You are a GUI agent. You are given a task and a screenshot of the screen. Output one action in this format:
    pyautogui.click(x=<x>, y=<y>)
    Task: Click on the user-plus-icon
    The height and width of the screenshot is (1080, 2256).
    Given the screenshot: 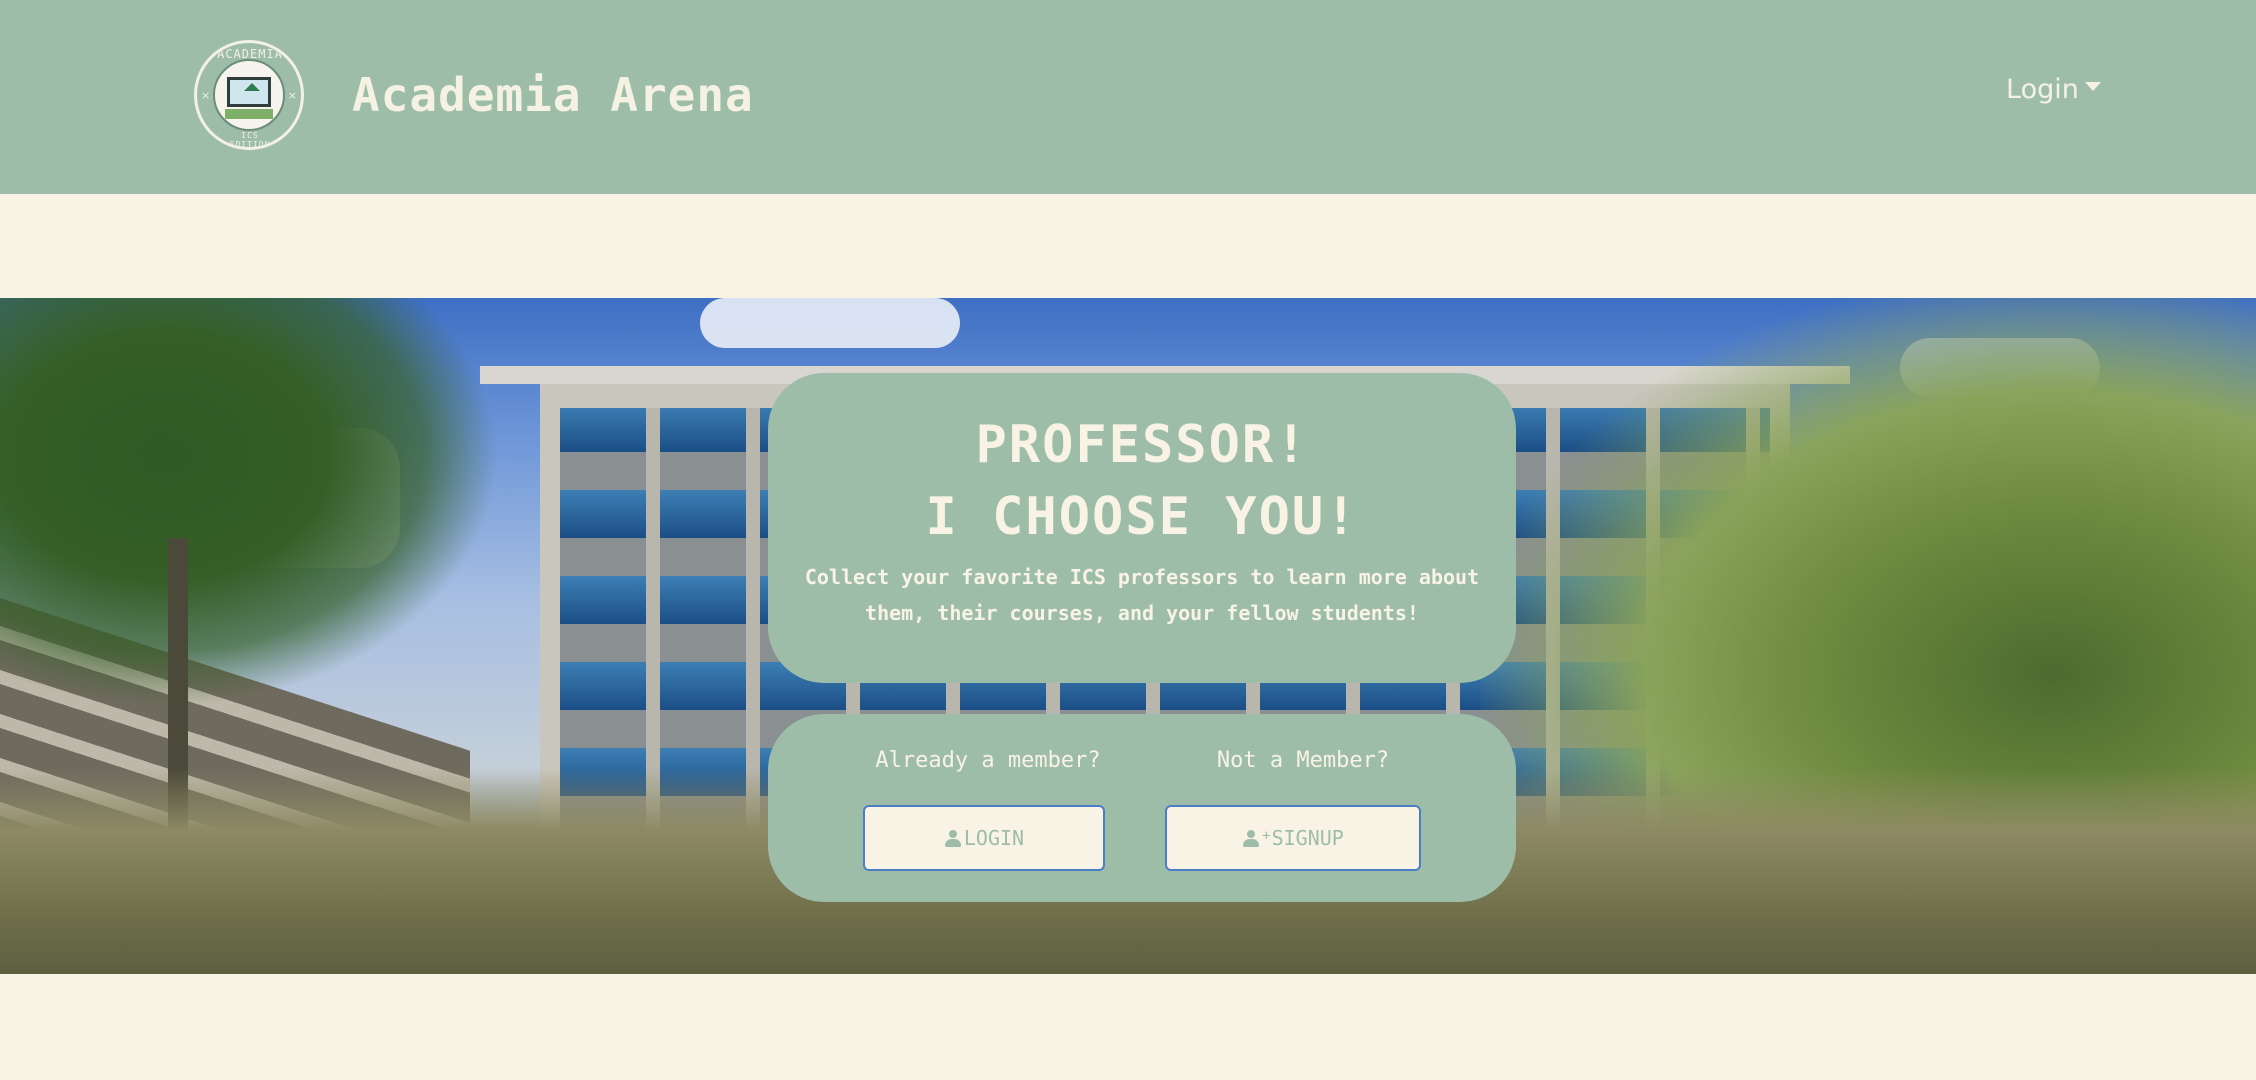 What is the action you would take?
    pyautogui.click(x=1251, y=838)
    